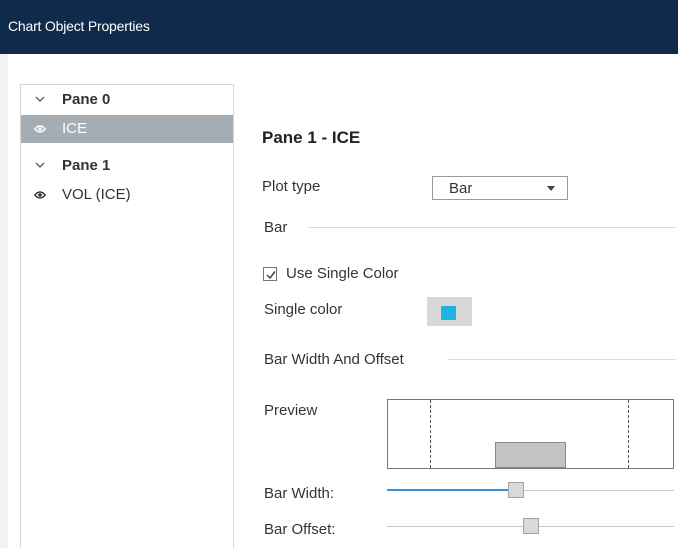 The height and width of the screenshot is (548, 678). Describe the element at coordinates (339, 27) in the screenshot. I see `dialog-titlebar: Chart Object Properties` at that location.